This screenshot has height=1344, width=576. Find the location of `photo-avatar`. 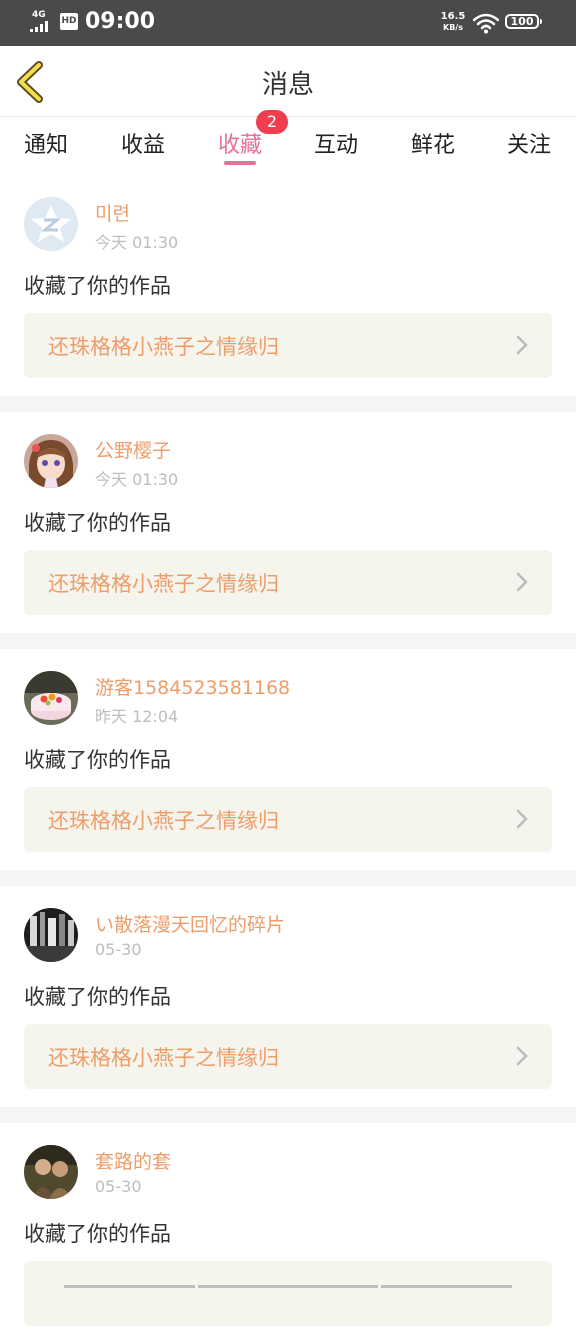

photo-avatar is located at coordinates (51, 1172).